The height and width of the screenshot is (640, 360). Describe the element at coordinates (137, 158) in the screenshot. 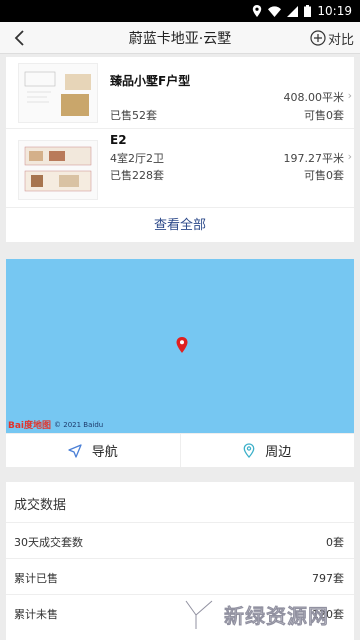

I see `unit-rooms: 4室2厅2卫` at that location.